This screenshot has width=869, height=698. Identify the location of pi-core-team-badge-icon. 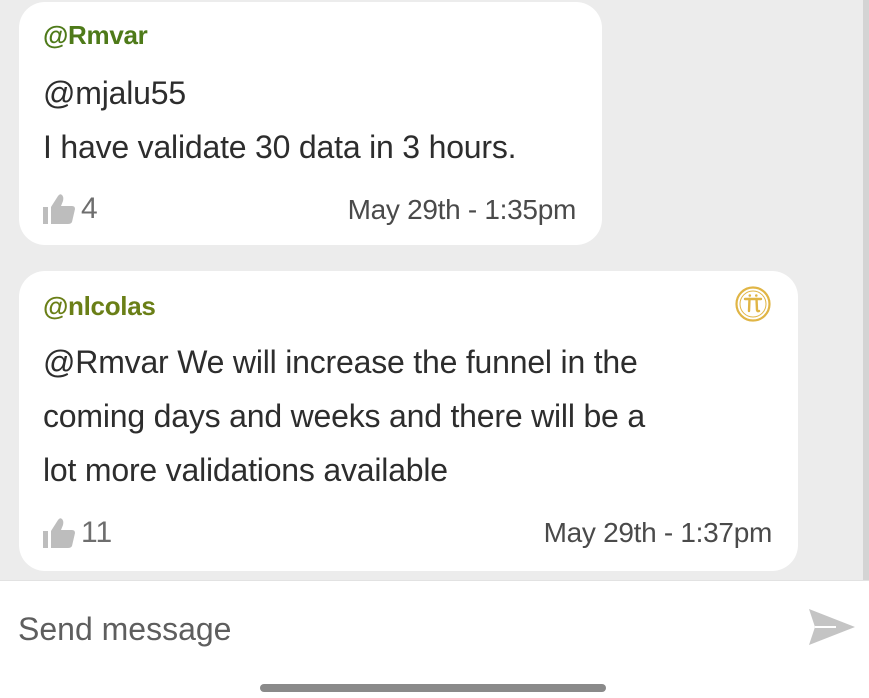
(753, 304).